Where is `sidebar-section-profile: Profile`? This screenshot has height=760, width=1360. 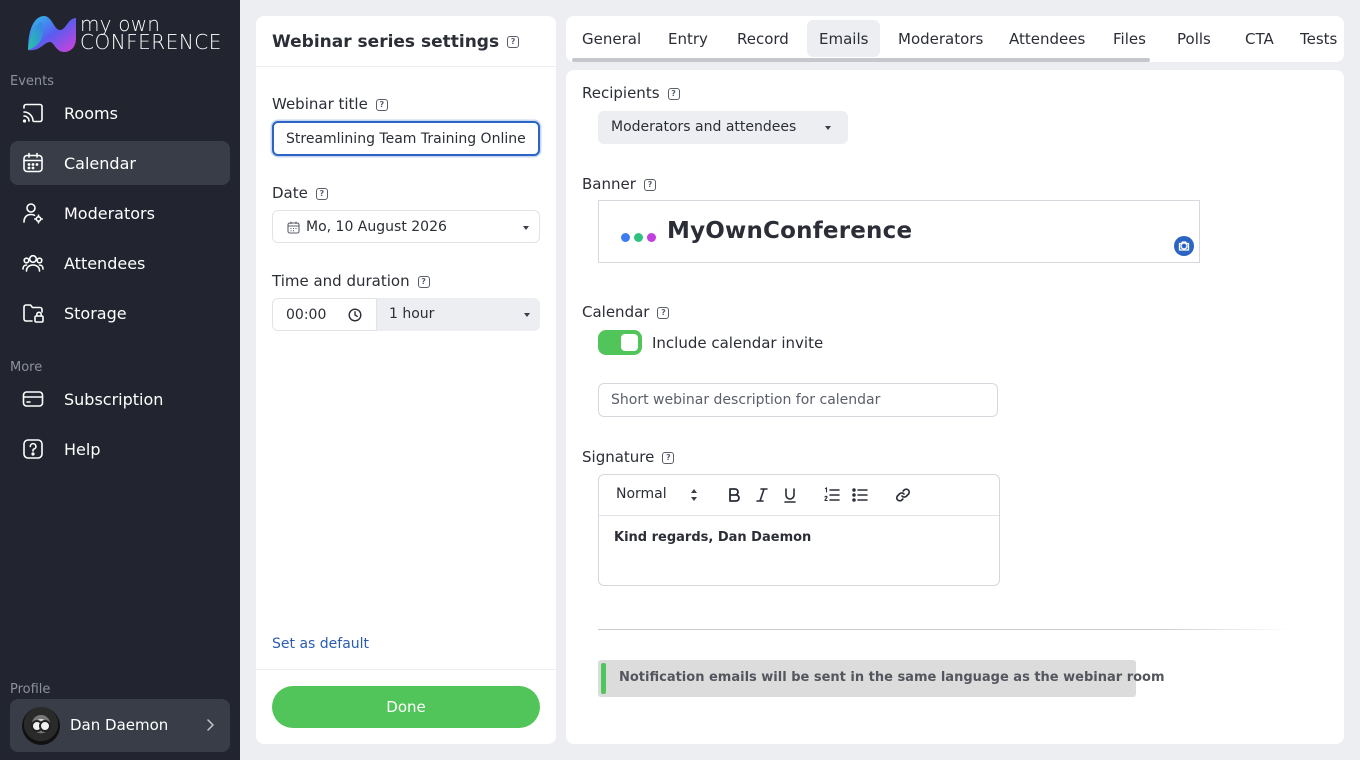 sidebar-section-profile: Profile is located at coordinates (30, 689).